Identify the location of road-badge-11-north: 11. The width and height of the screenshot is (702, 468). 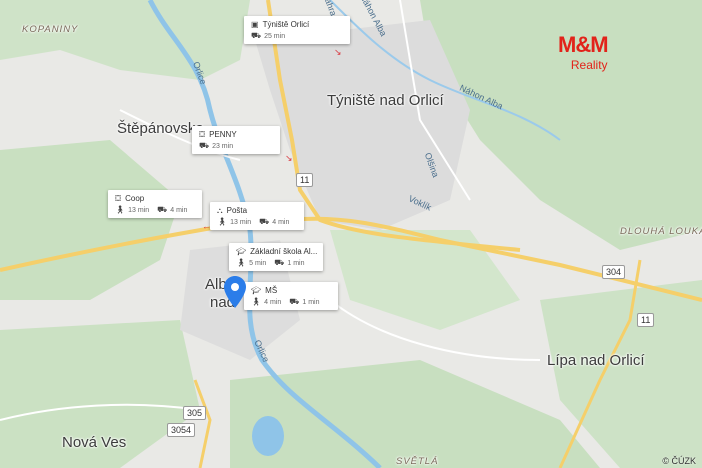
(305, 180).